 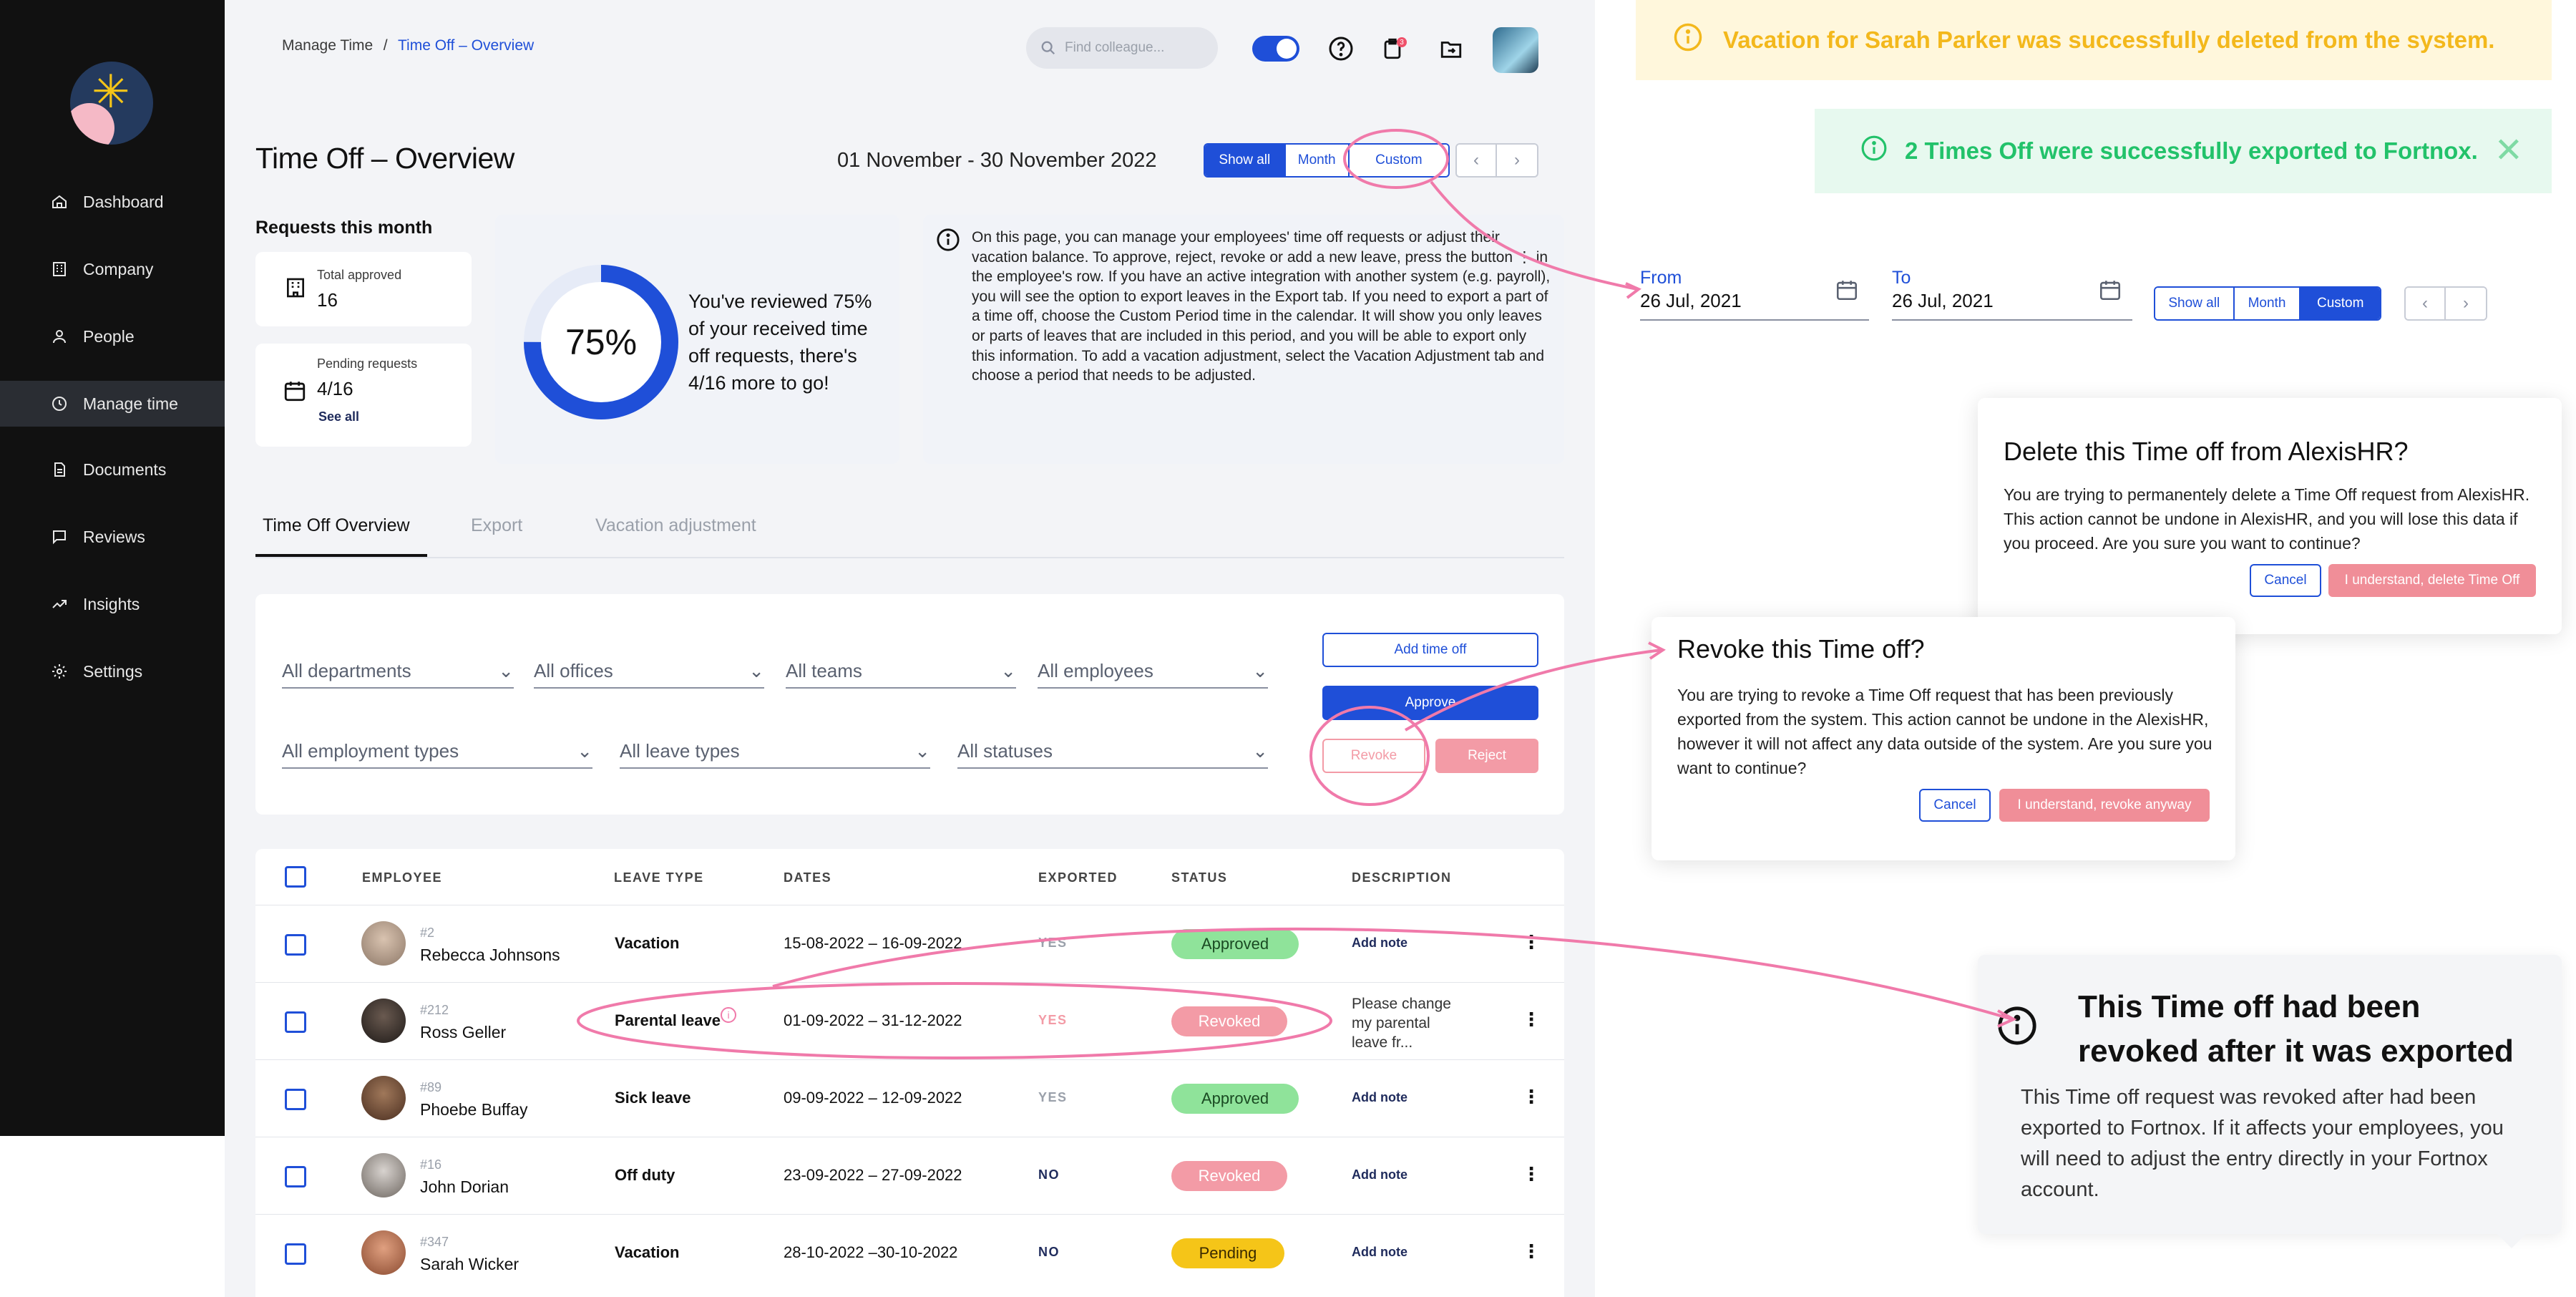 I want to click on annotation-circle-custom, so click(x=1396, y=159).